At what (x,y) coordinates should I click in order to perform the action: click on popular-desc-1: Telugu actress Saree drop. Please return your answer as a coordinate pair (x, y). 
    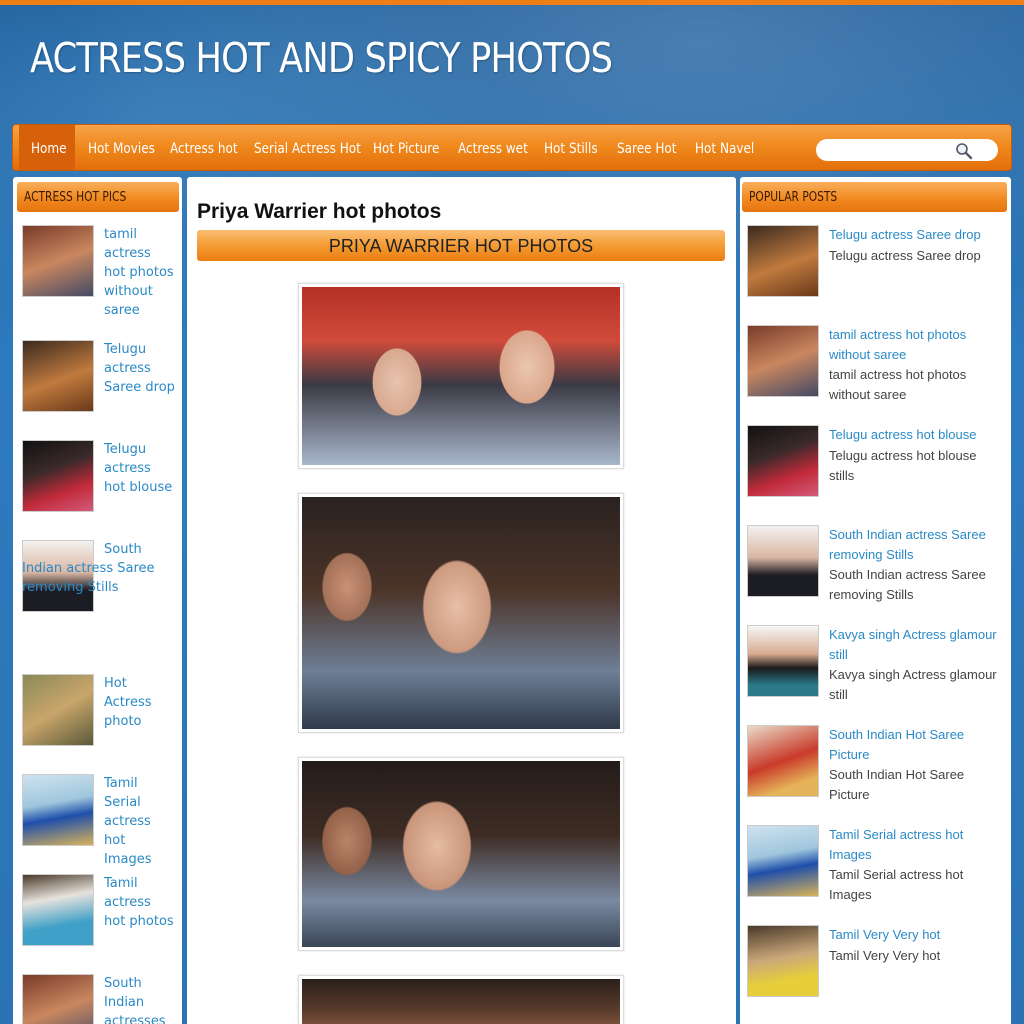
    Looking at the image, I should click on (905, 255).